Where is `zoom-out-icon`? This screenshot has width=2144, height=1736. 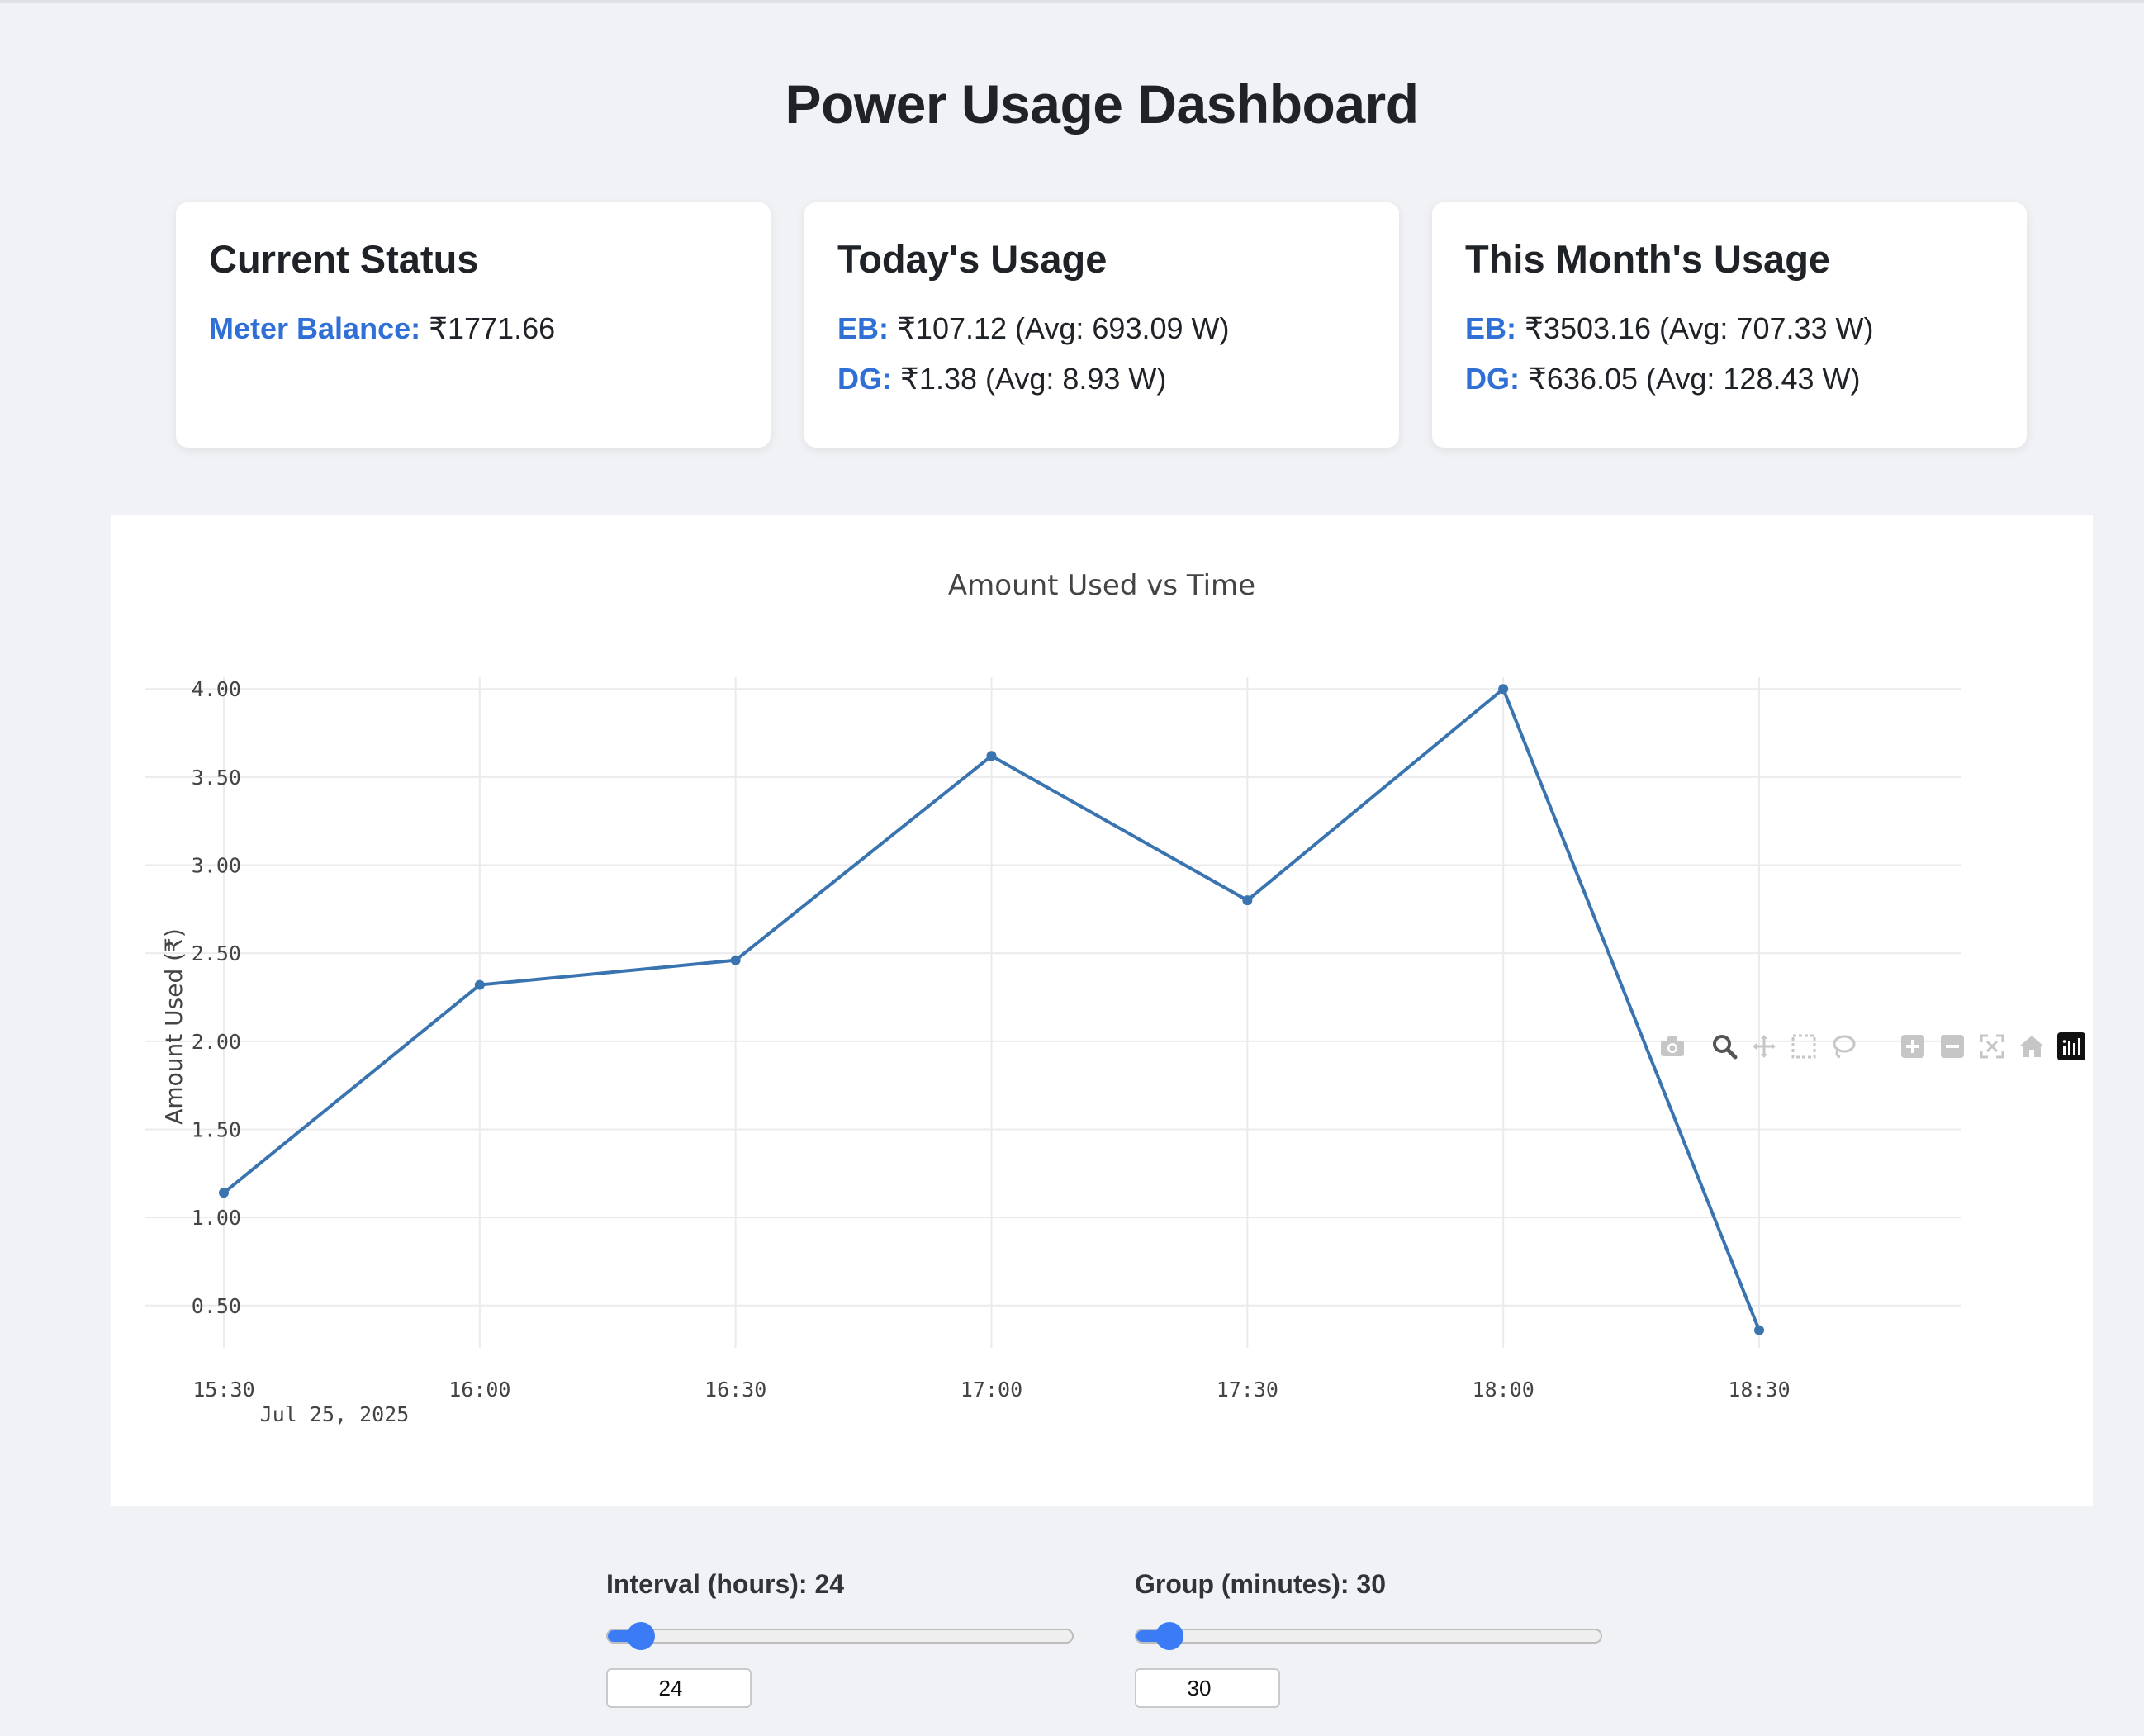
zoom-out-icon is located at coordinates (1952, 1046).